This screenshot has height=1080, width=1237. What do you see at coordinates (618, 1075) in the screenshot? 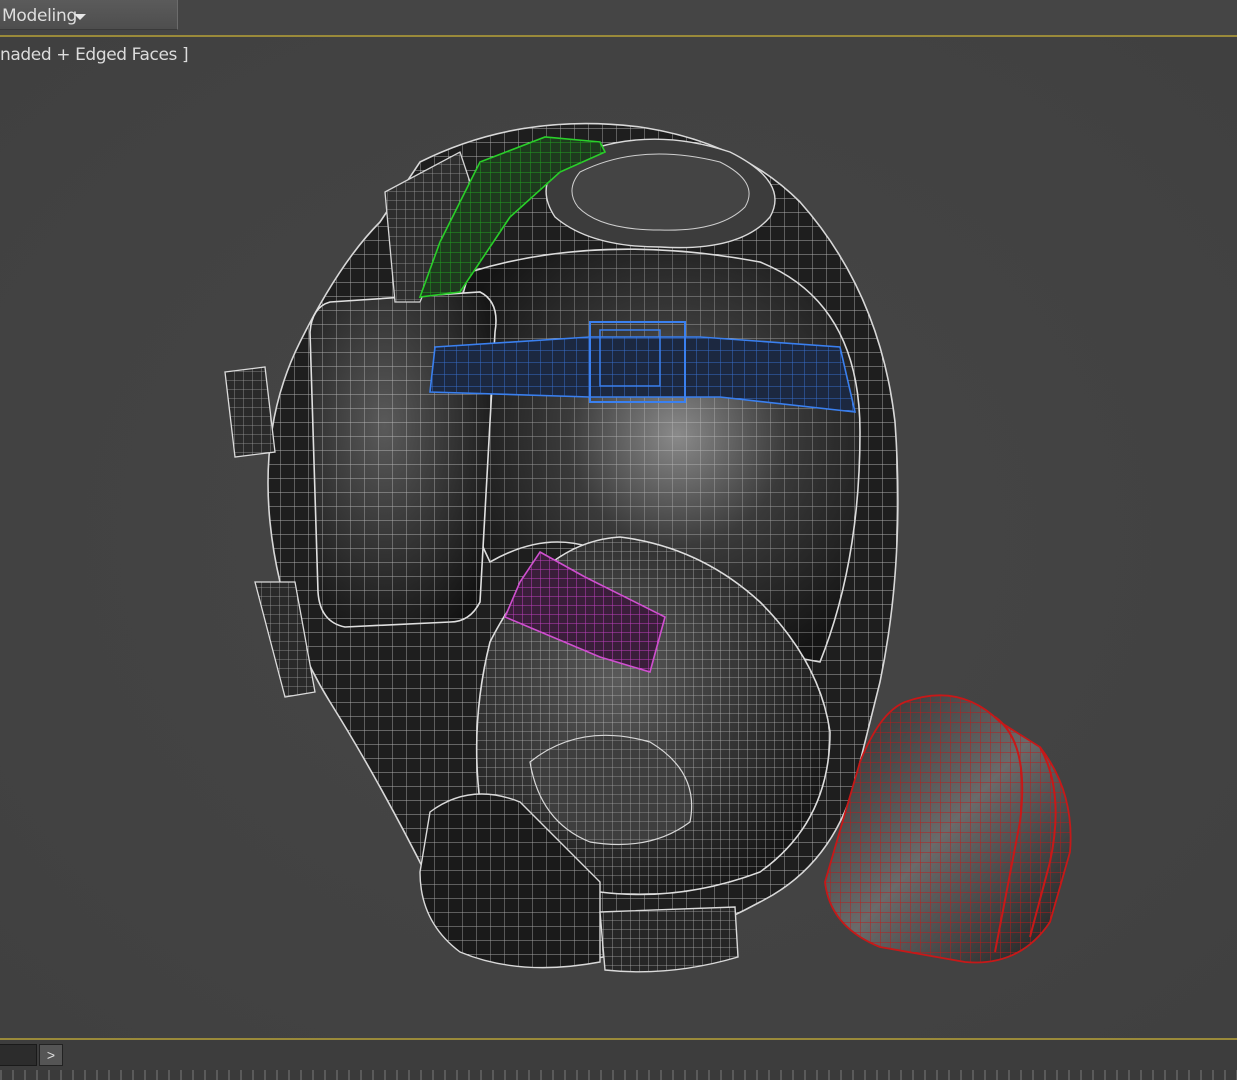
I see `timeline-ruler` at bounding box center [618, 1075].